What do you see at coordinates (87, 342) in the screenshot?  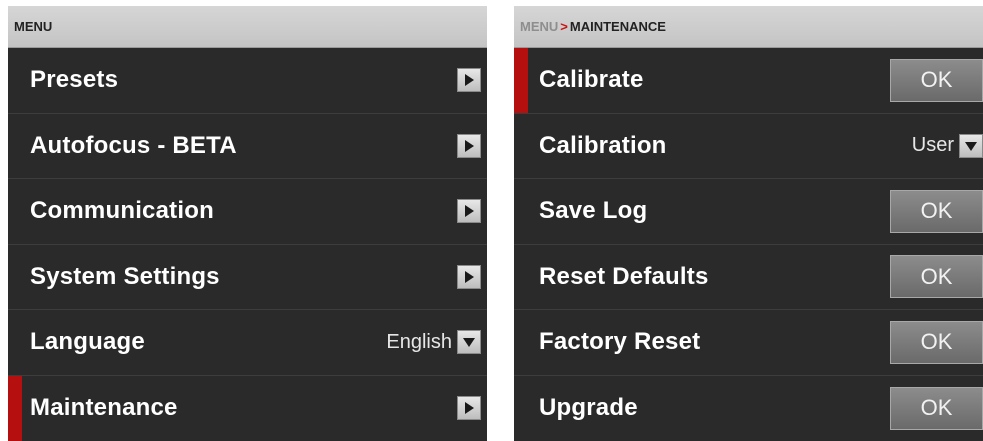 I see `menu-item-label: Language` at bounding box center [87, 342].